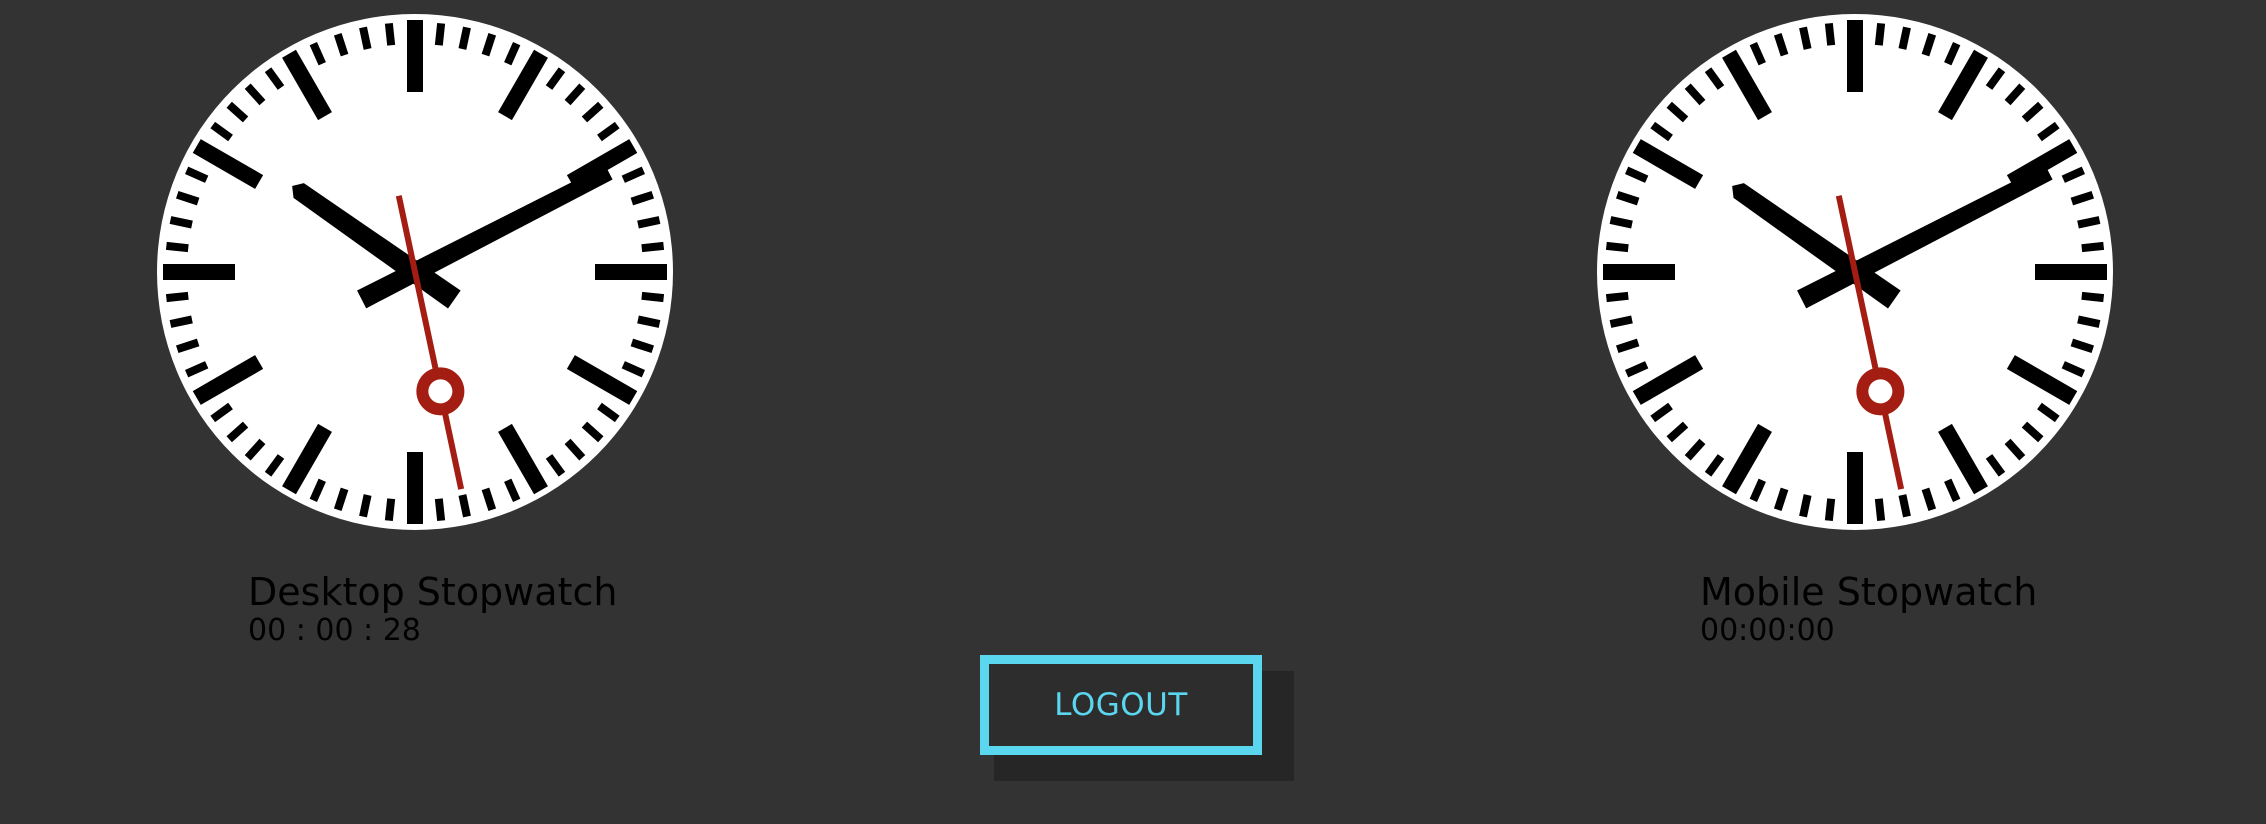 The width and height of the screenshot is (2266, 824). Describe the element at coordinates (1869, 592) in the screenshot. I see `mobile-stopwatch-title: Mobile Stopwatch` at that location.